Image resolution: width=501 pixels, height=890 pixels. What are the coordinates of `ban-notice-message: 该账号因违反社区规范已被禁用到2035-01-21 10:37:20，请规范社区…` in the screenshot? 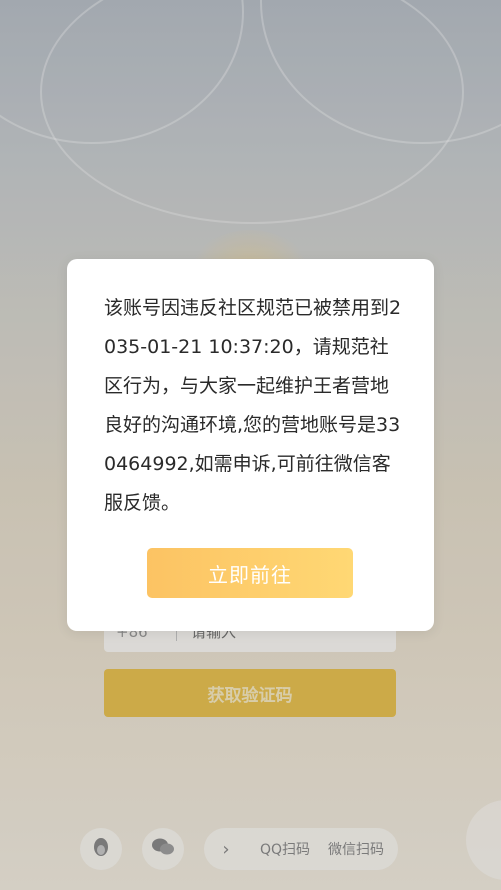 It's located at (253, 405).